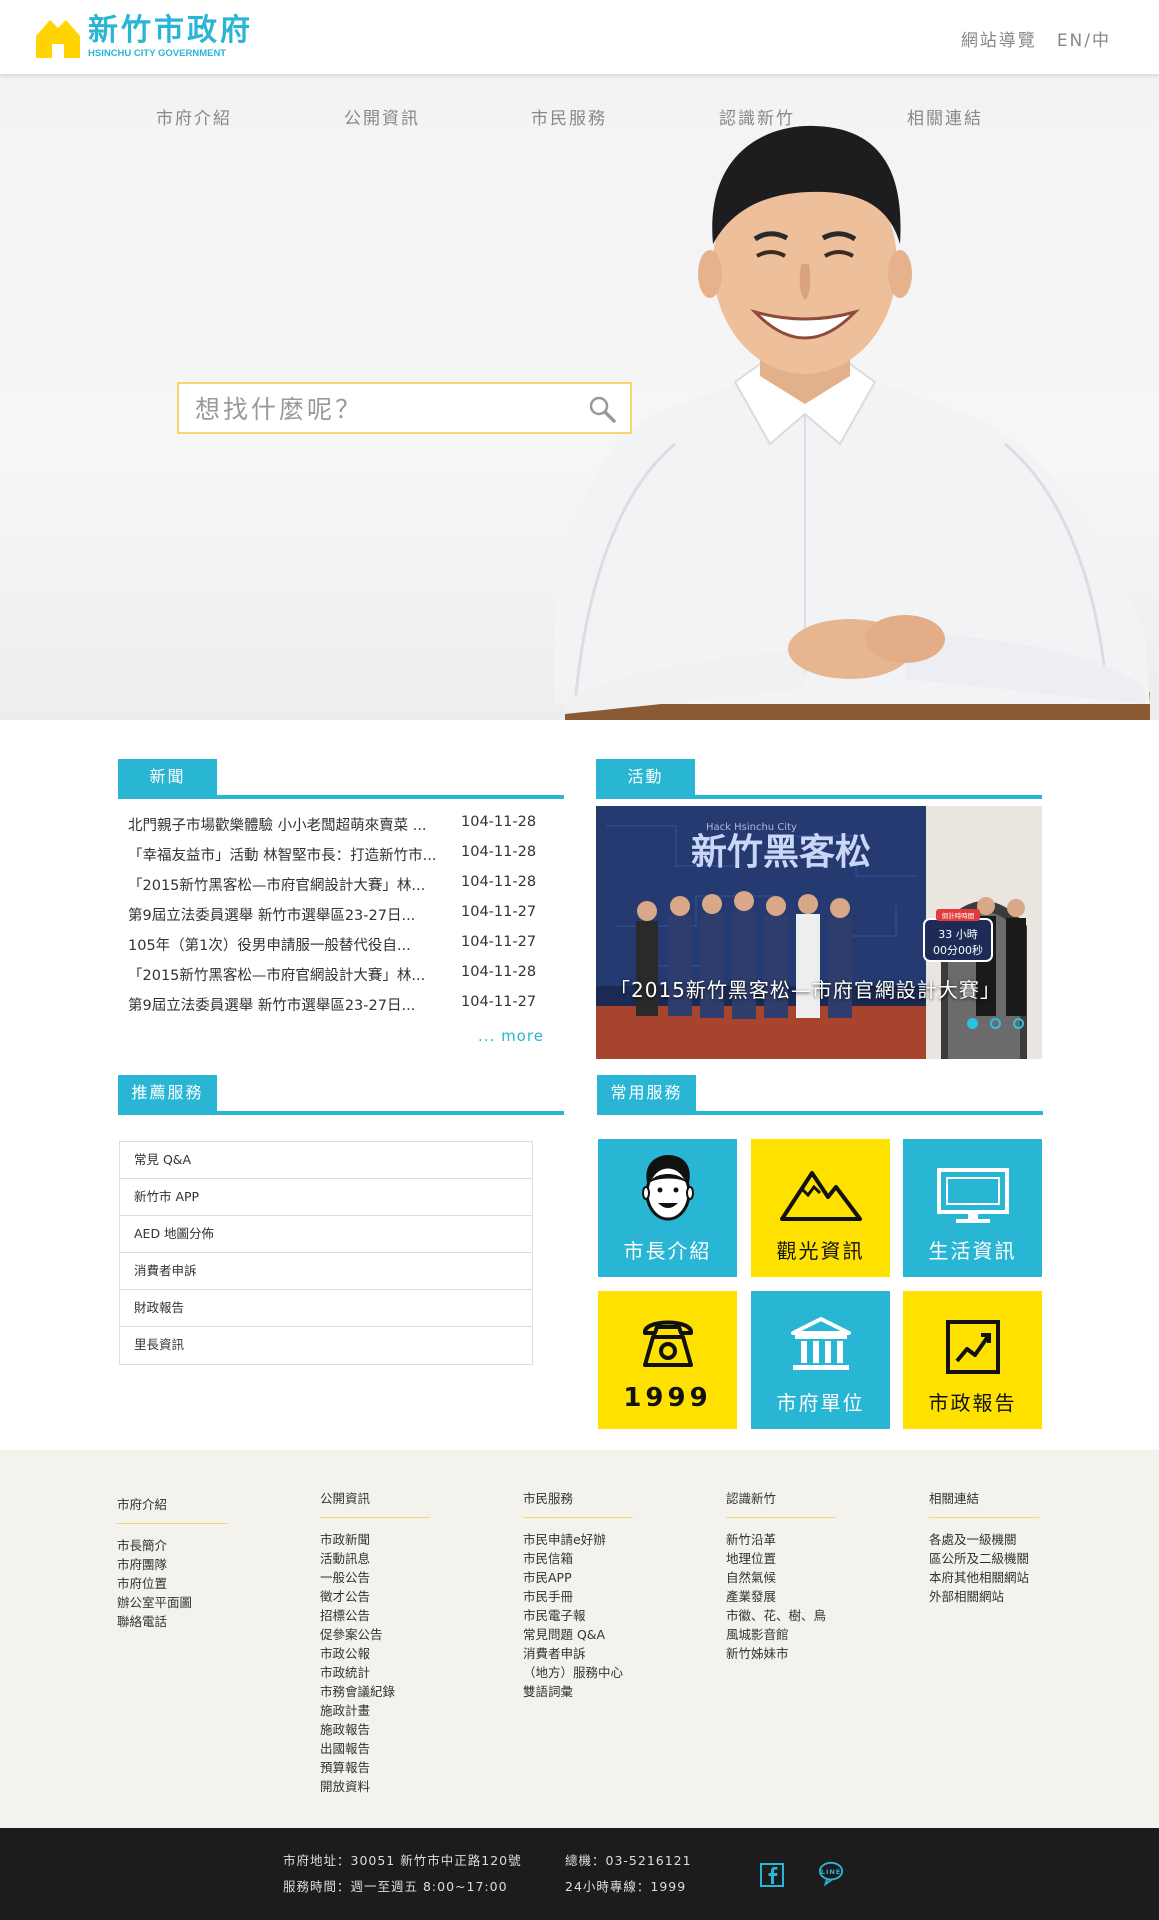  I want to click on footer-column-title: 市府介紹, so click(172, 1509).